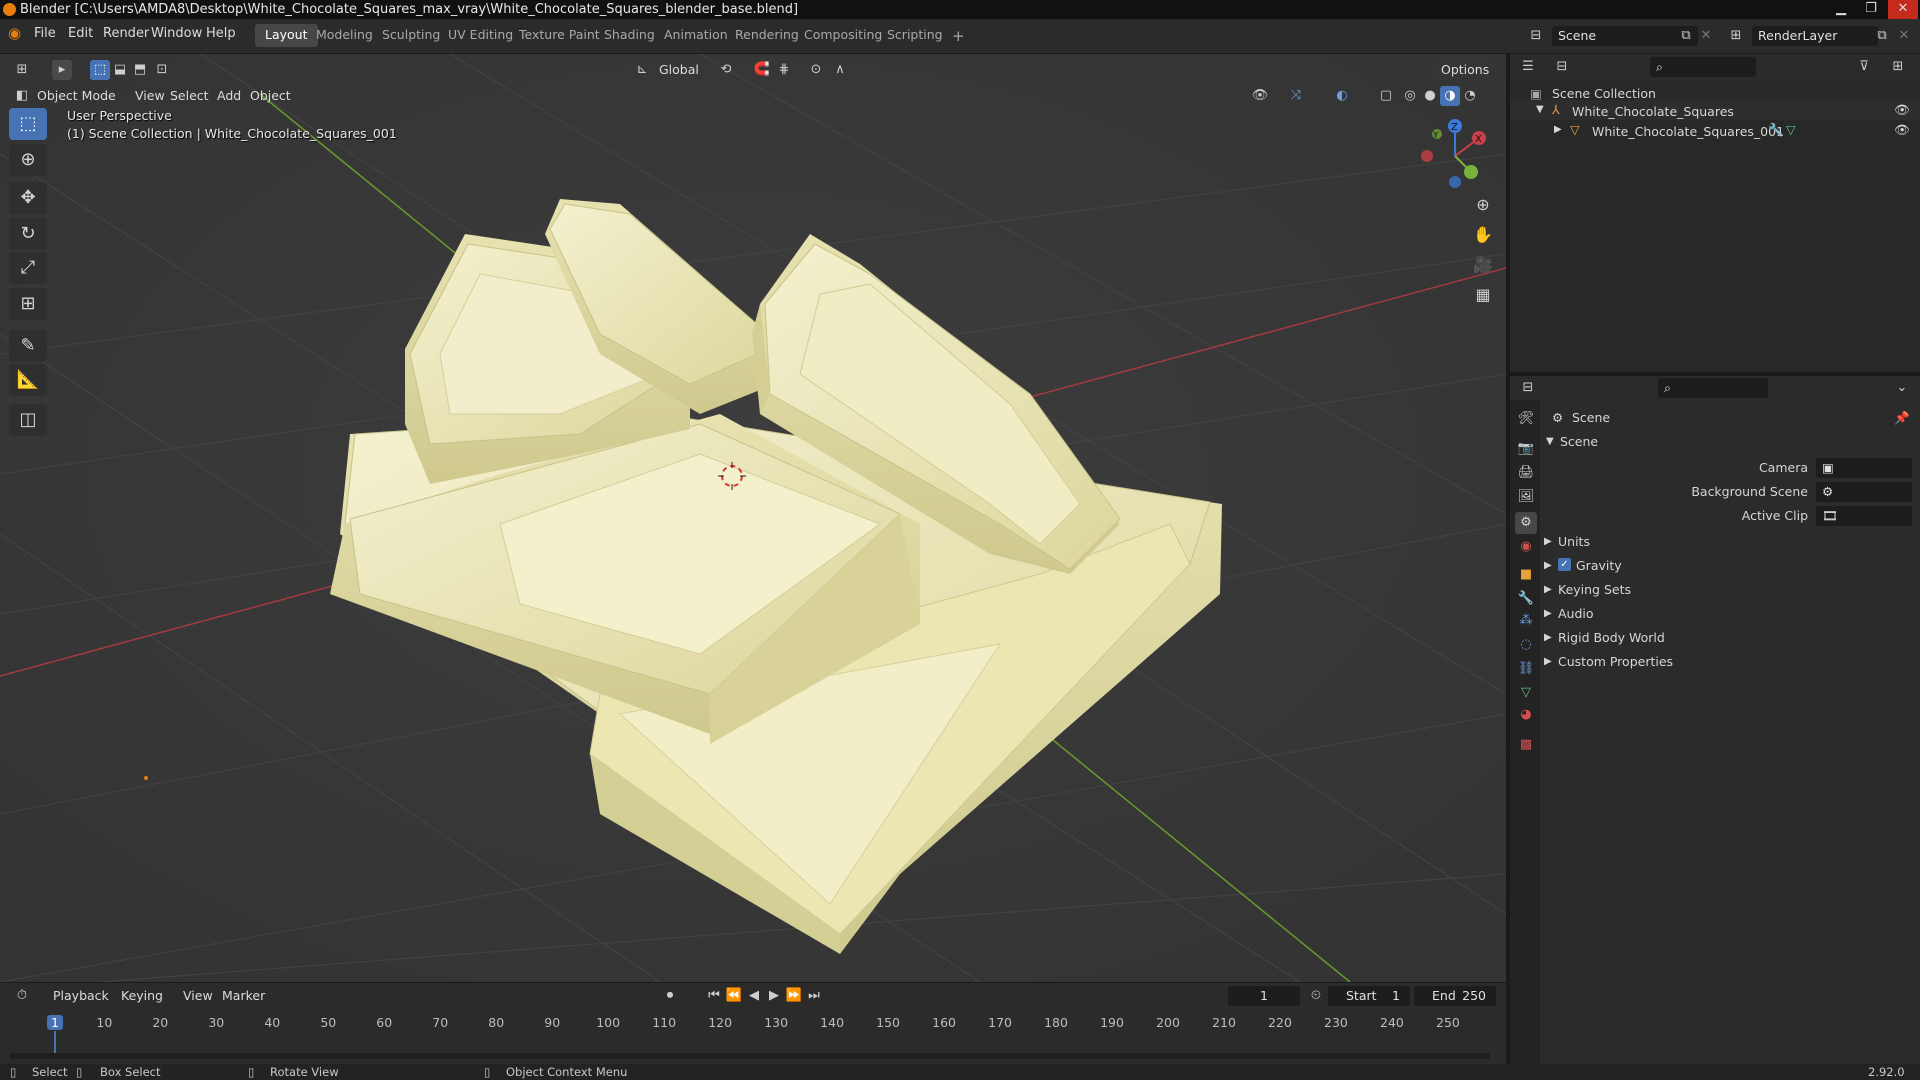 This screenshot has width=1920, height=1080. I want to click on pin-icon: 📌, so click(1902, 418).